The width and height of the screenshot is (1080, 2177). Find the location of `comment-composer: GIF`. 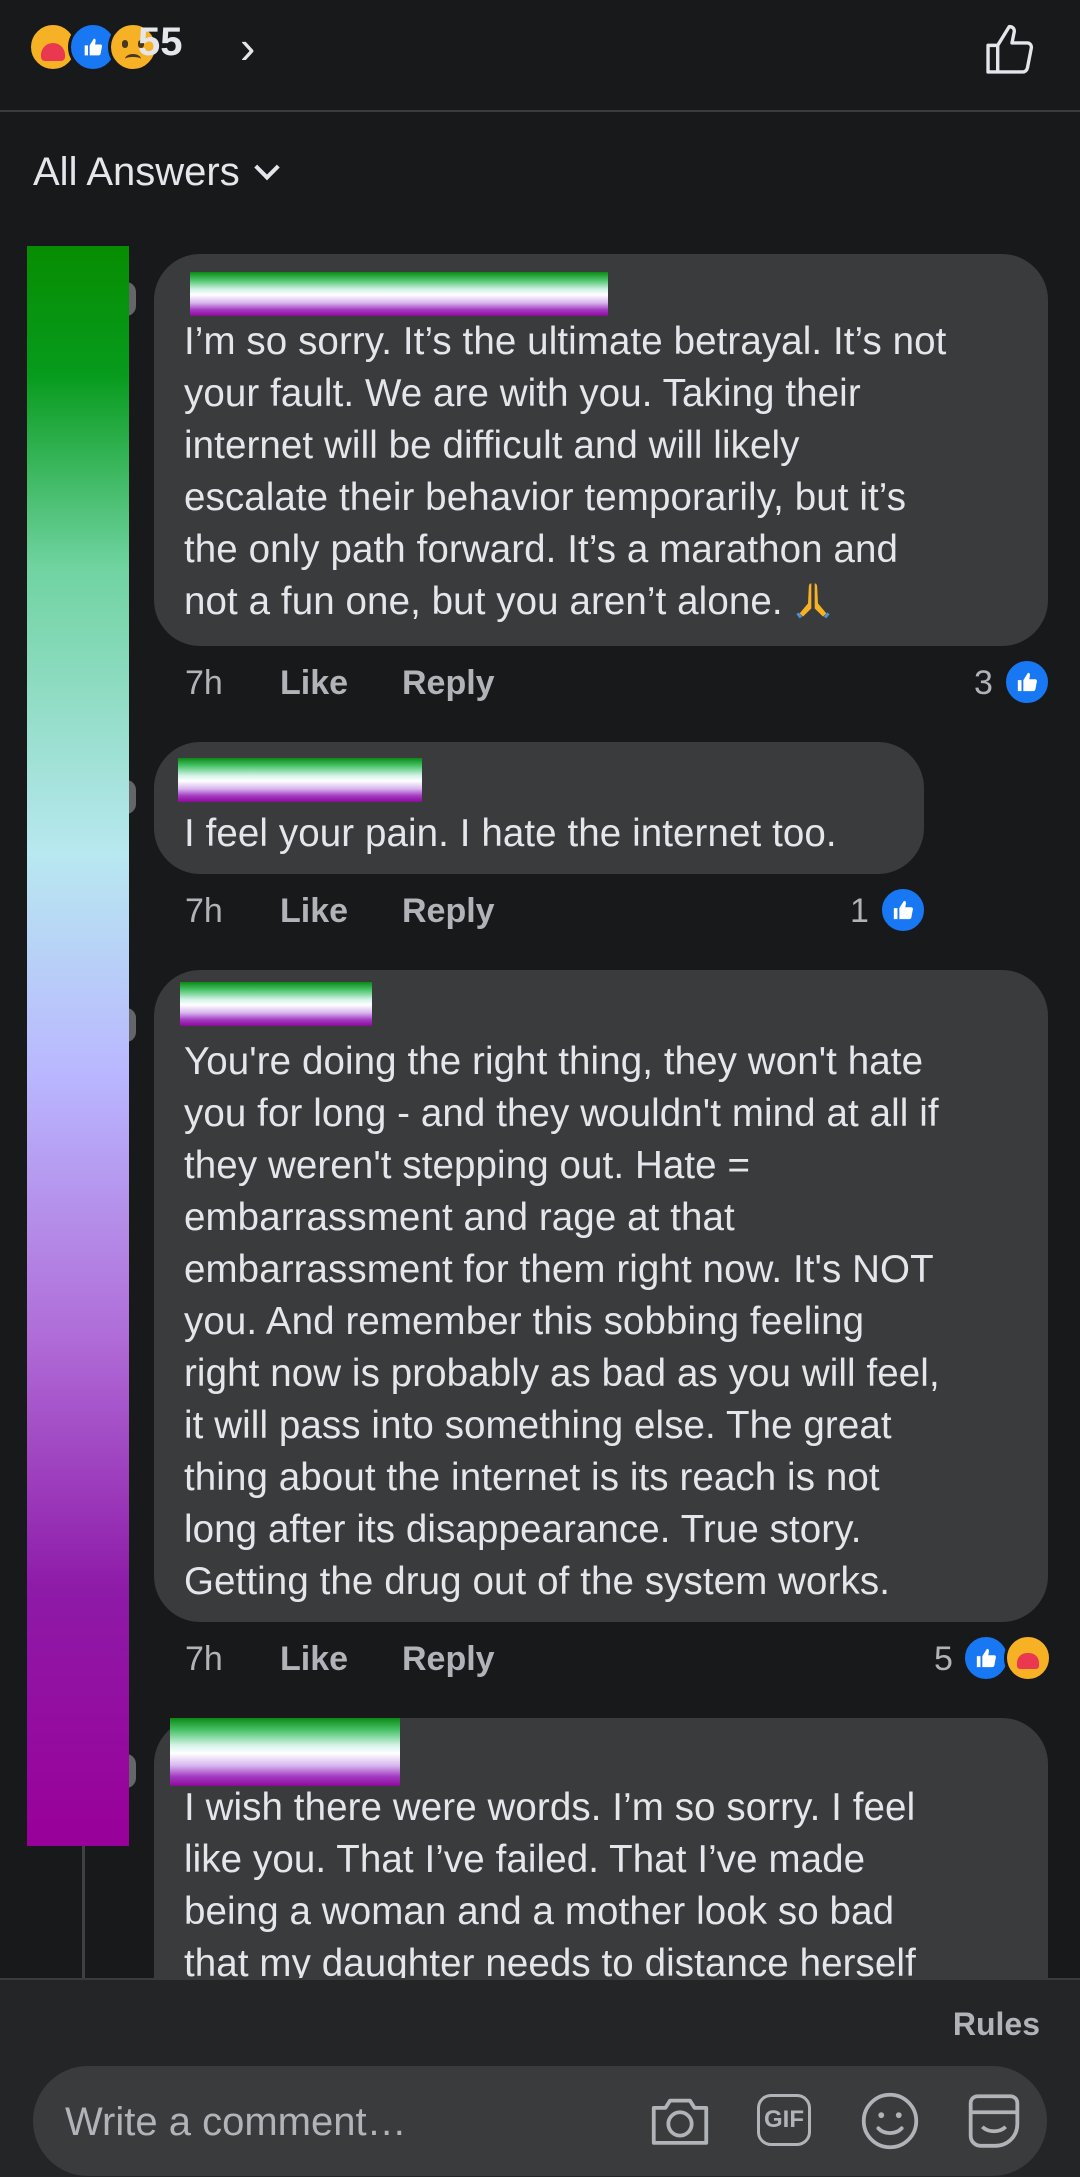

comment-composer: GIF is located at coordinates (540, 2121).